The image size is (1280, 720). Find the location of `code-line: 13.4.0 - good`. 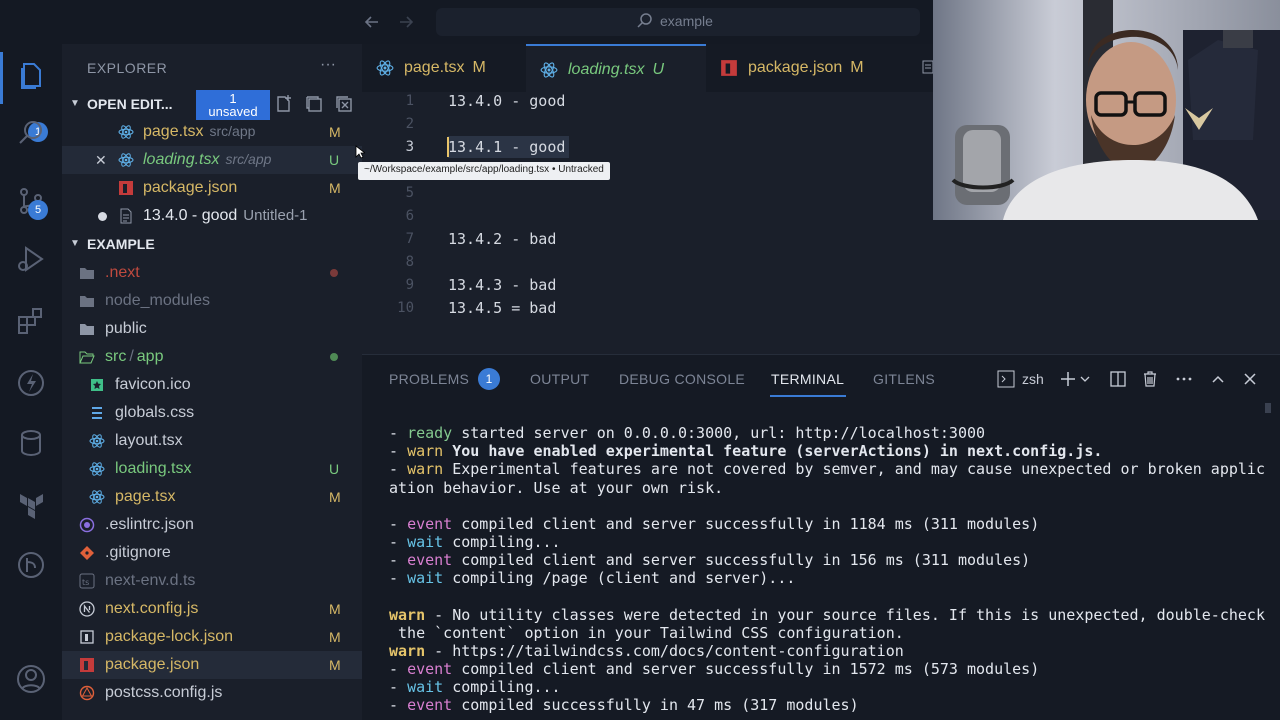

code-line: 13.4.0 - good is located at coordinates (506, 101).